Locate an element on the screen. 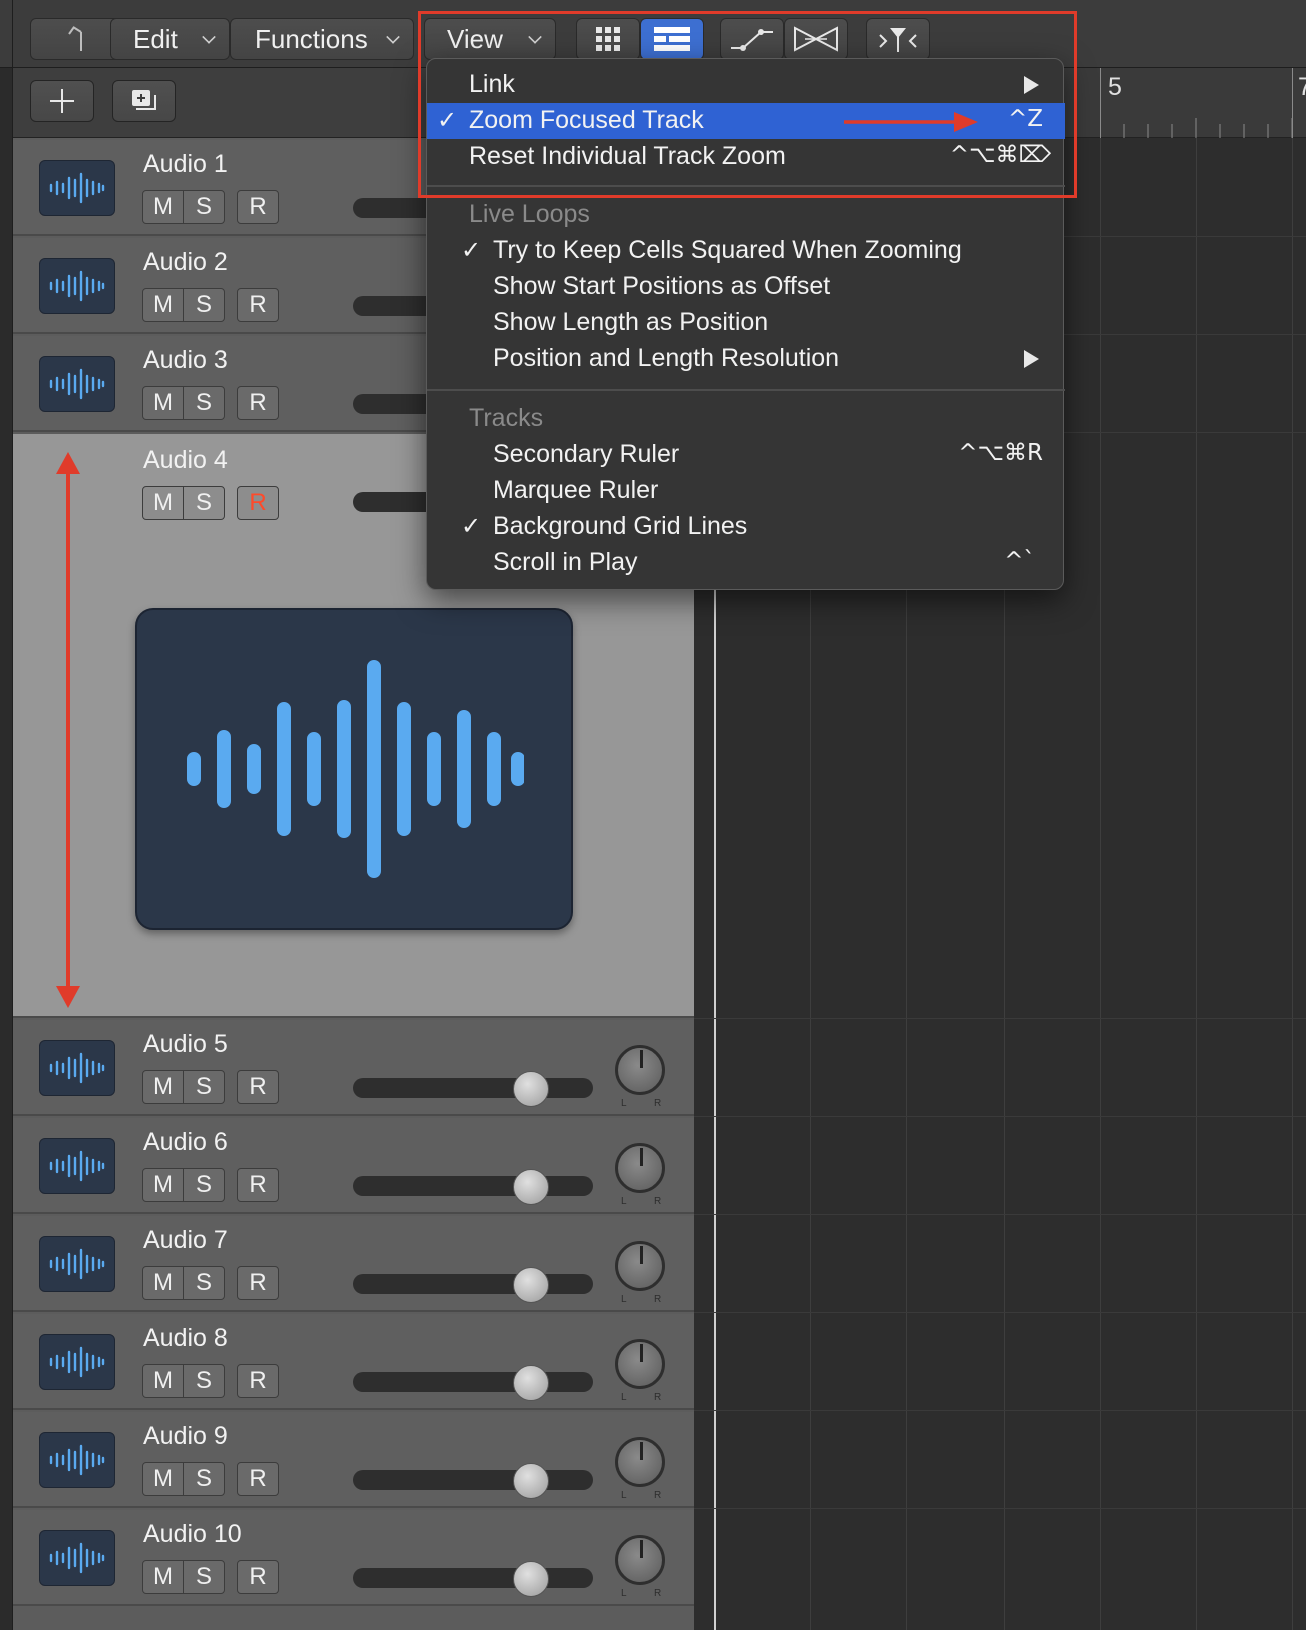 The image size is (1306, 1630). menu-item-background-grid-lines: ✓ Background Grid Lines is located at coordinates (746, 527).